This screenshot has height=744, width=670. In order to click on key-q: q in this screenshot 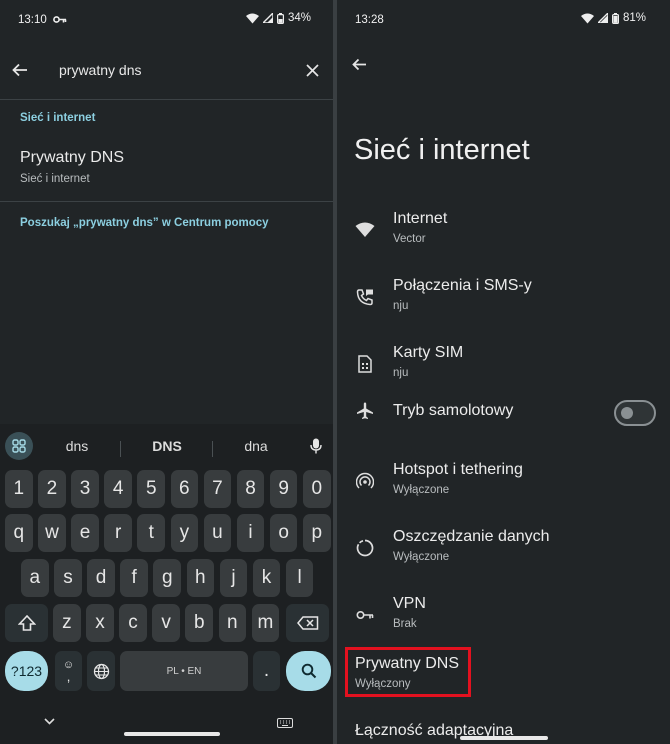, I will do `click(19, 533)`.